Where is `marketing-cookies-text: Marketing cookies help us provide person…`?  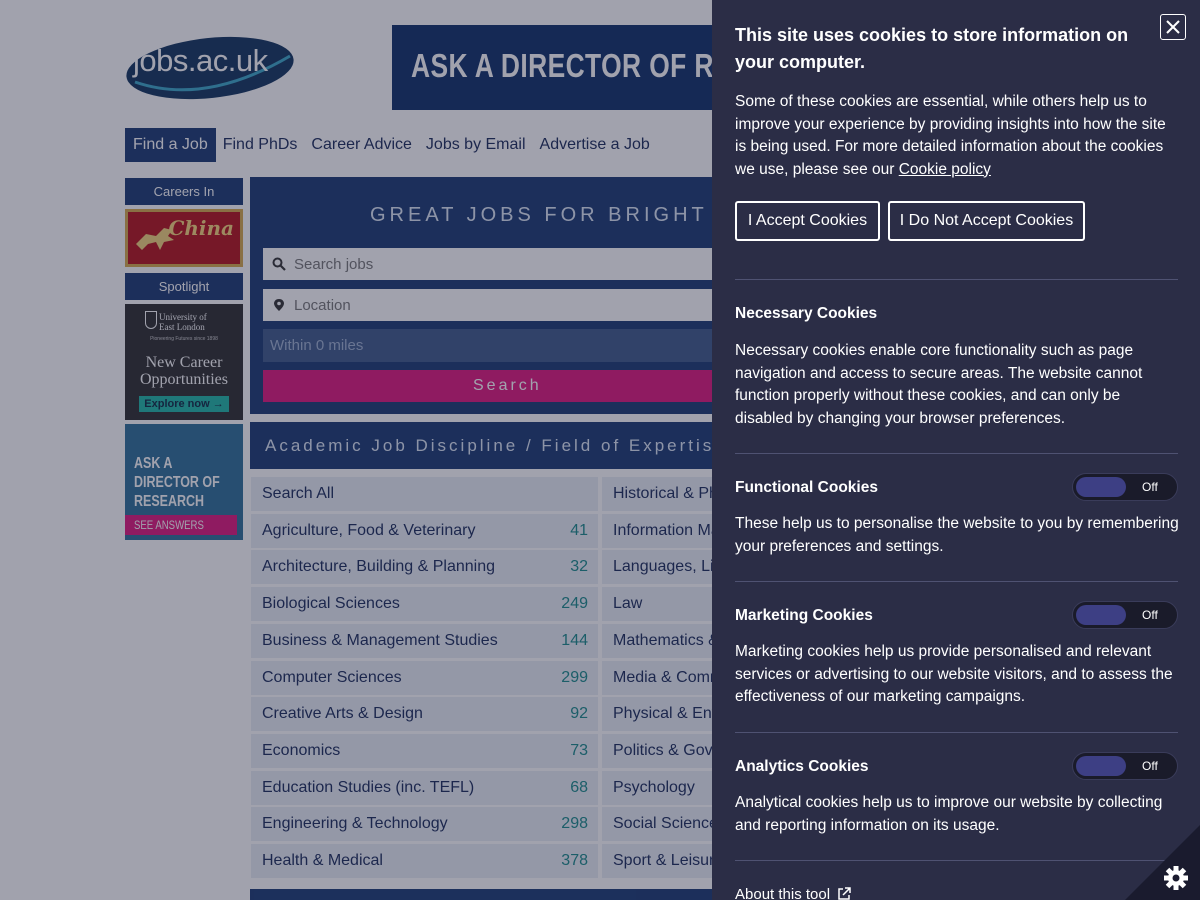
marketing-cookies-text: Marketing cookies help us provide person… is located at coordinates (954, 674).